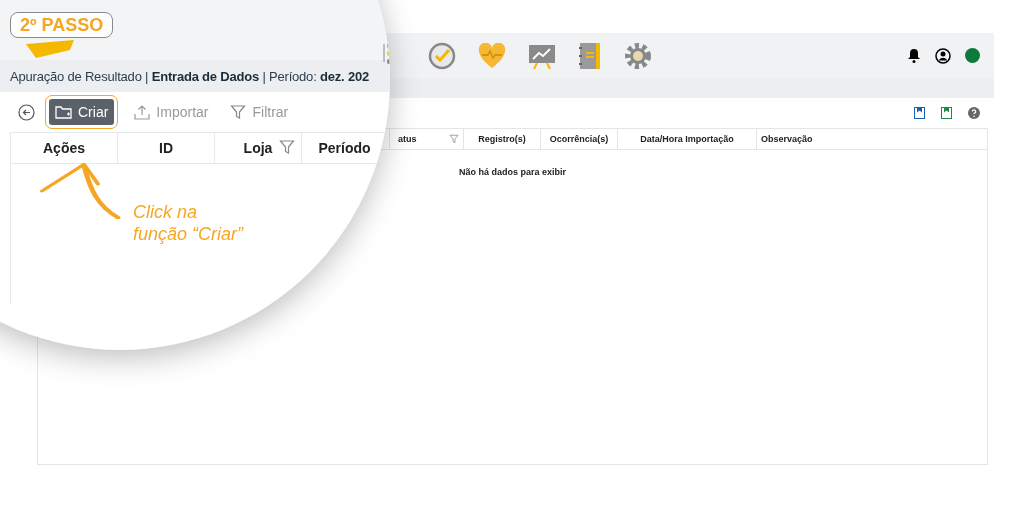  I want to click on back-icon, so click(26, 112).